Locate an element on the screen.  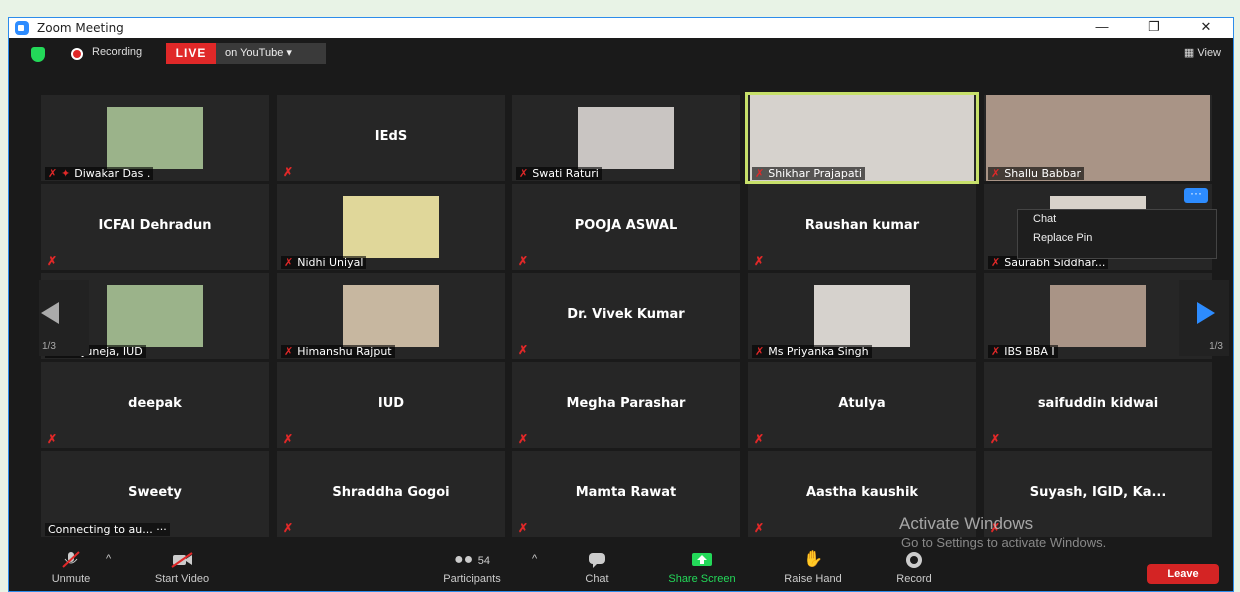
participants-caret-icon: ^ is located at coordinates (534, 559).